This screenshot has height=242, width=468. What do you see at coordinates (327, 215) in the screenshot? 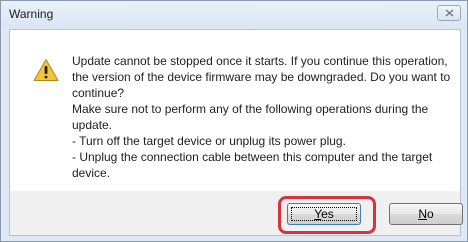
I see `yes-button-highlight` at bounding box center [327, 215].